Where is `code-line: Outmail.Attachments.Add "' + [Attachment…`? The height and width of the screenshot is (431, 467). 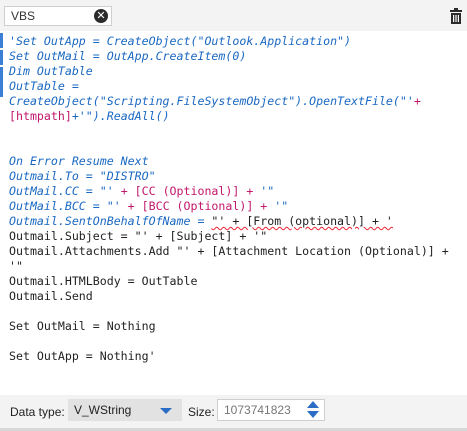
code-line: Outmail.Attachments.Add "' + [Attachment… is located at coordinates (236, 251).